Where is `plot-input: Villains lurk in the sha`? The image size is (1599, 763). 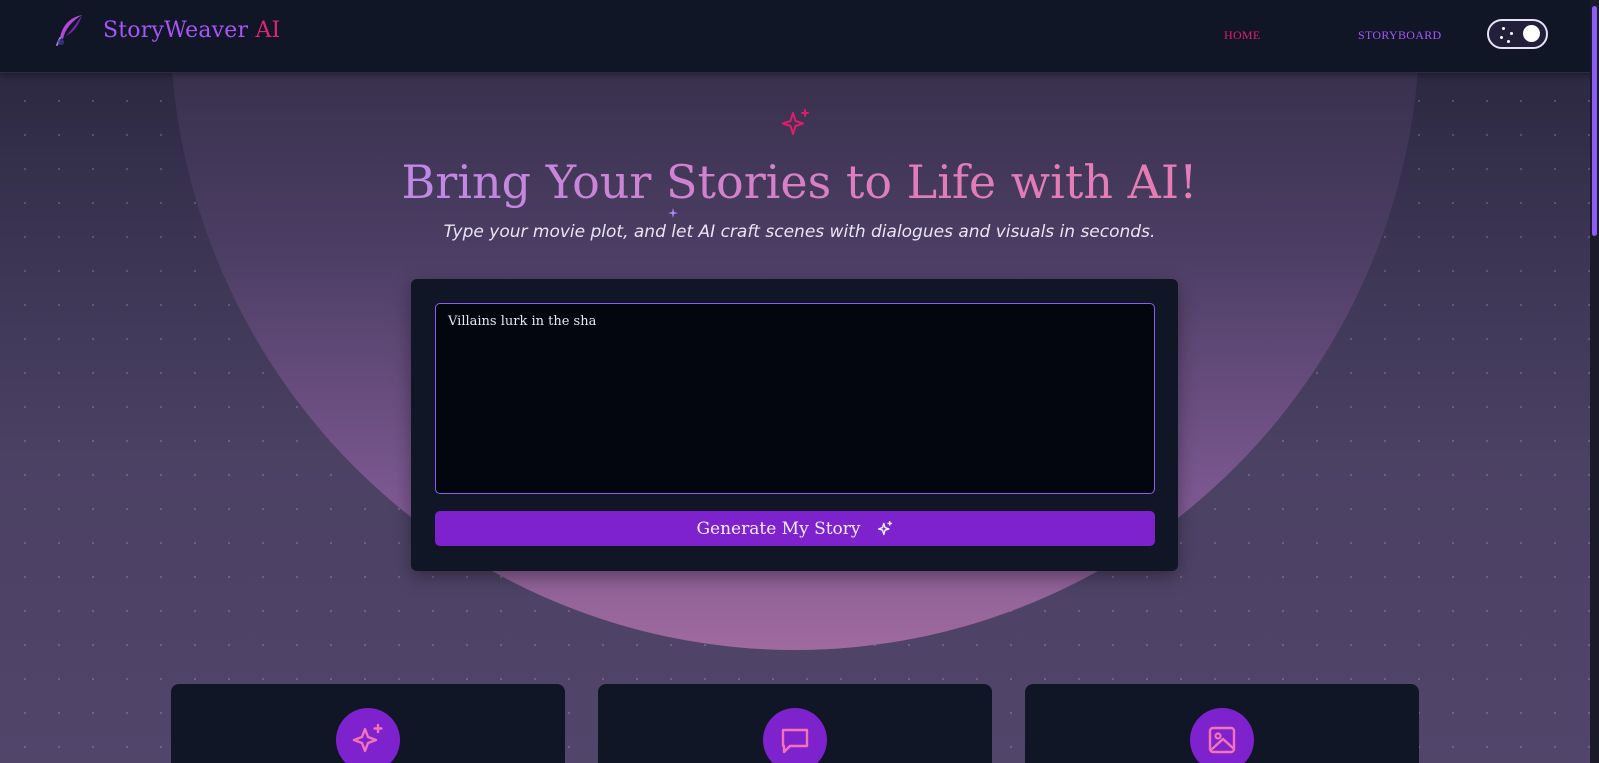
plot-input: Villains lurk in the sha is located at coordinates (795, 398).